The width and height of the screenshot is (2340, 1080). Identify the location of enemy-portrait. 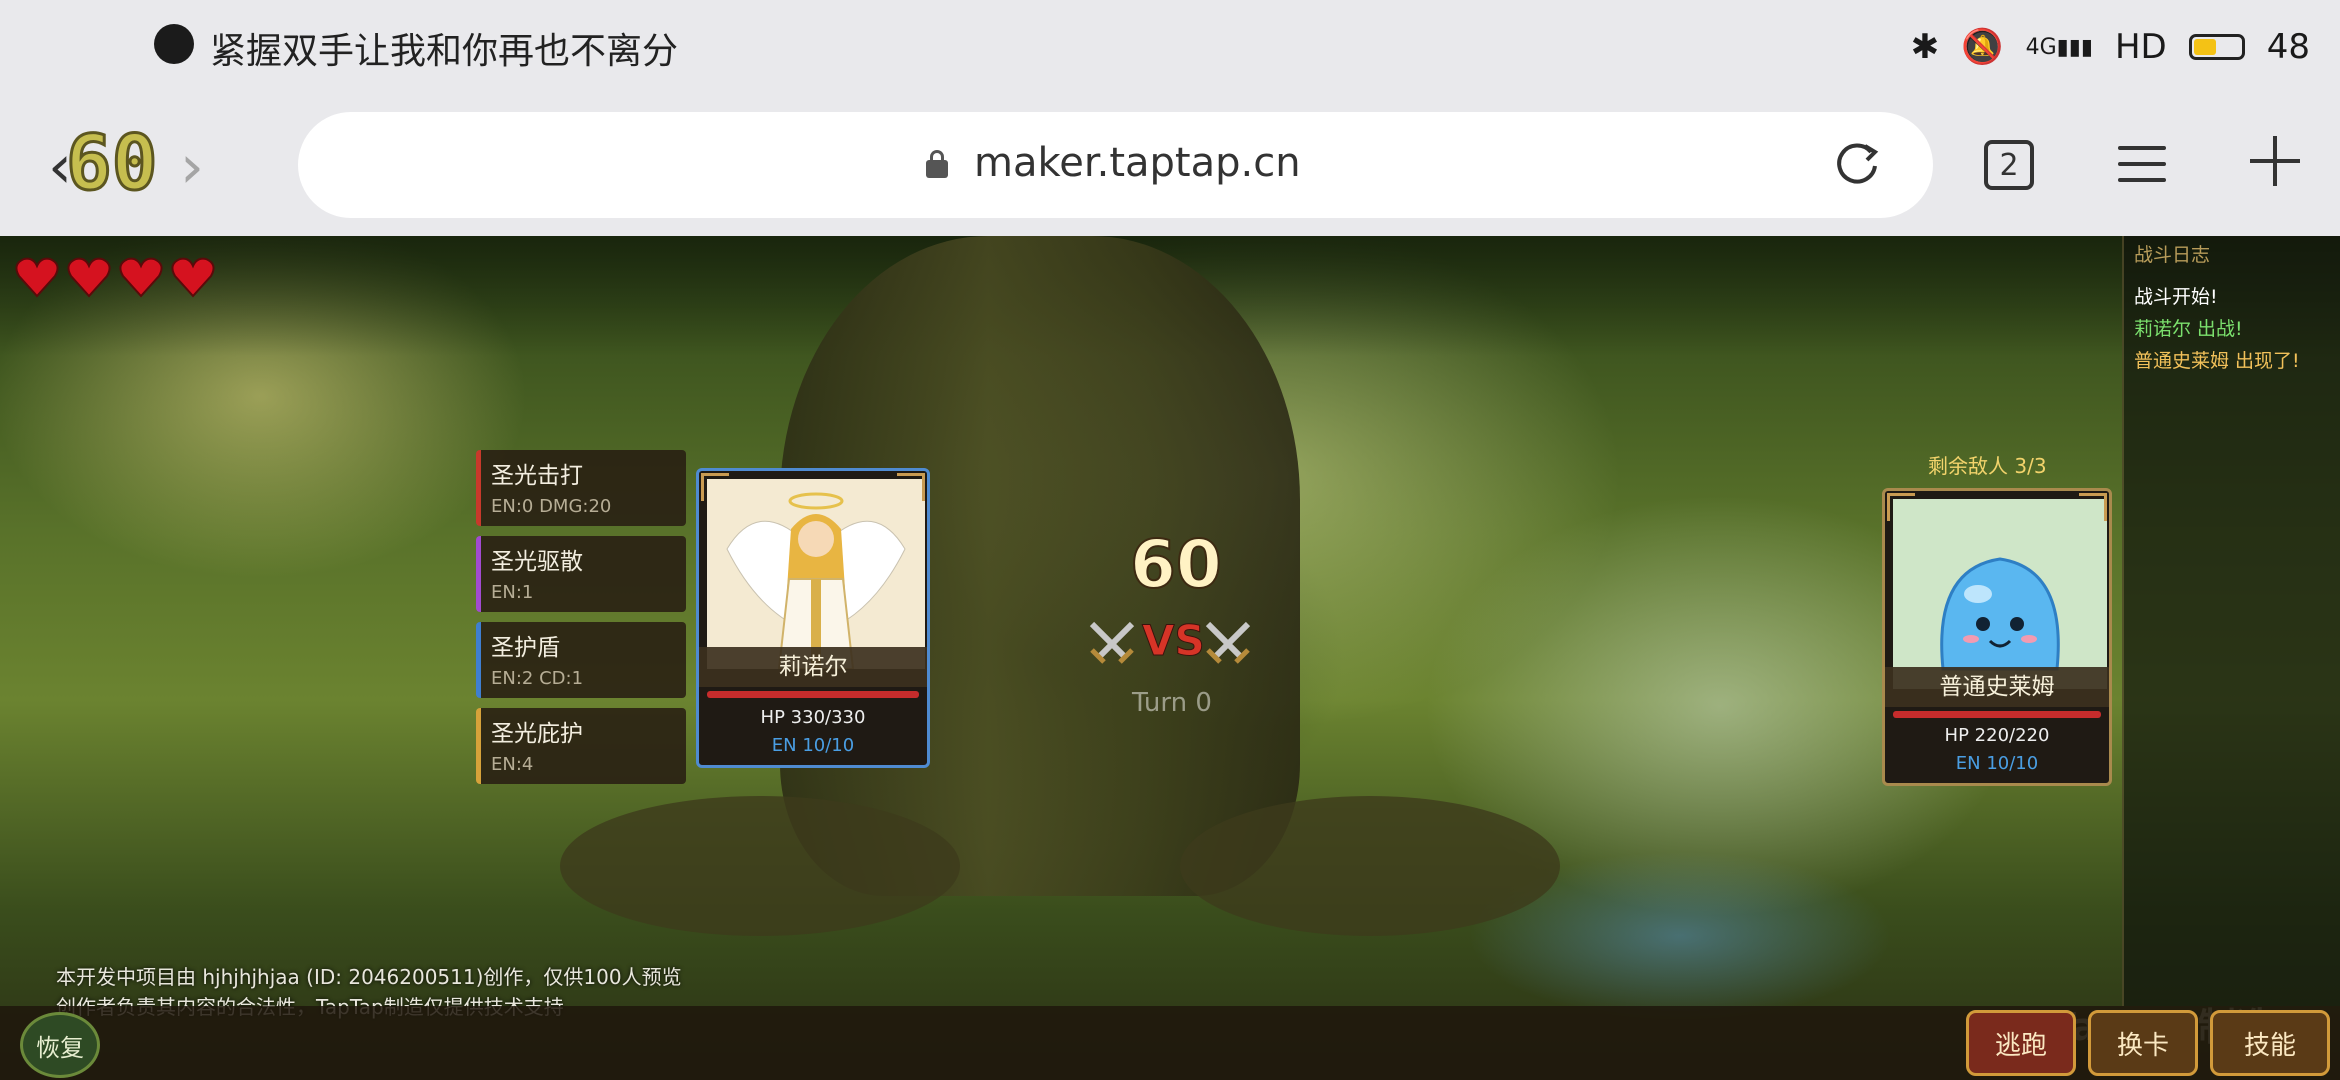
(2000, 594).